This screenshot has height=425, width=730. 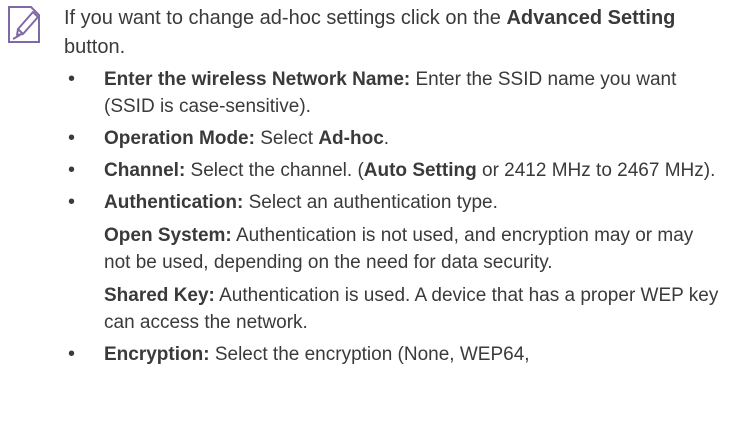 I want to click on item-bold-value: Ad-hoc, so click(x=351, y=138).